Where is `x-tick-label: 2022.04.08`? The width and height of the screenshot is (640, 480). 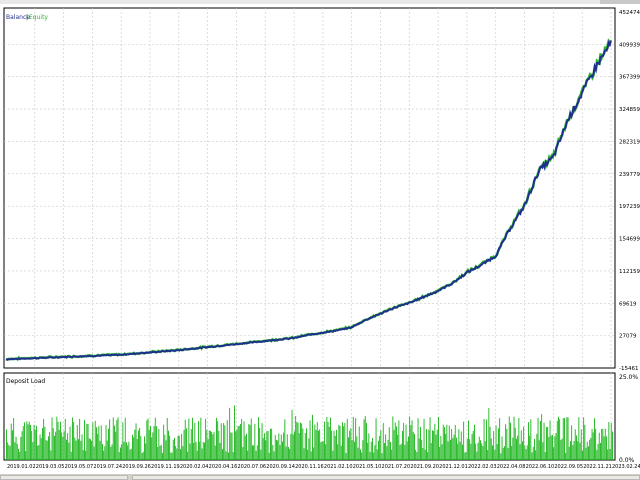
x-tick-label: 2022.04.08 is located at coordinates (511, 467).